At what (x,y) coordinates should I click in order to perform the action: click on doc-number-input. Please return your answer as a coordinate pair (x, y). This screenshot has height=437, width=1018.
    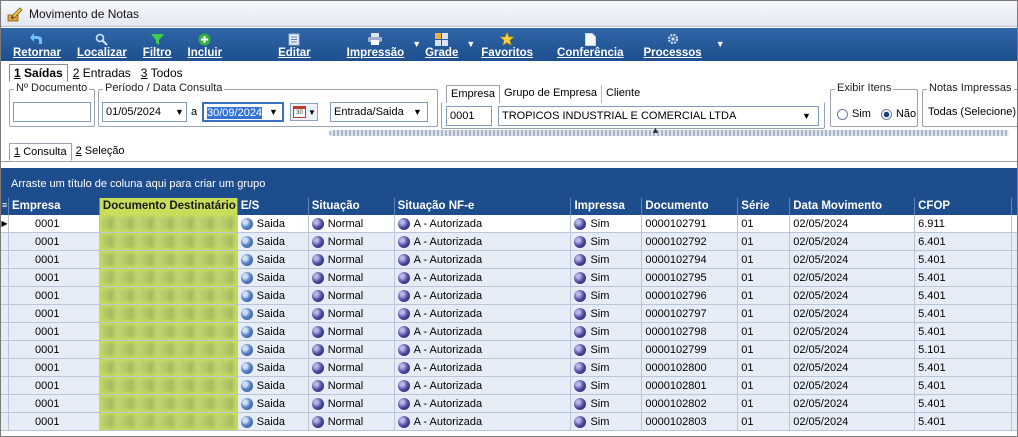
    Looking at the image, I should click on (52, 112).